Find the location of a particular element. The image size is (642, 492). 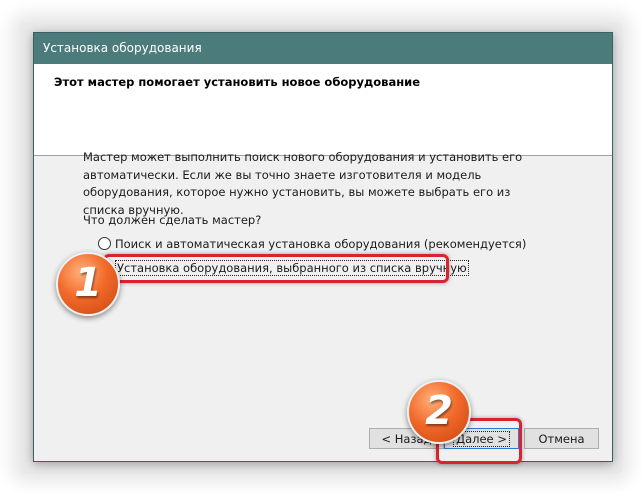

step-marker-2: 2 is located at coordinates (439, 412).